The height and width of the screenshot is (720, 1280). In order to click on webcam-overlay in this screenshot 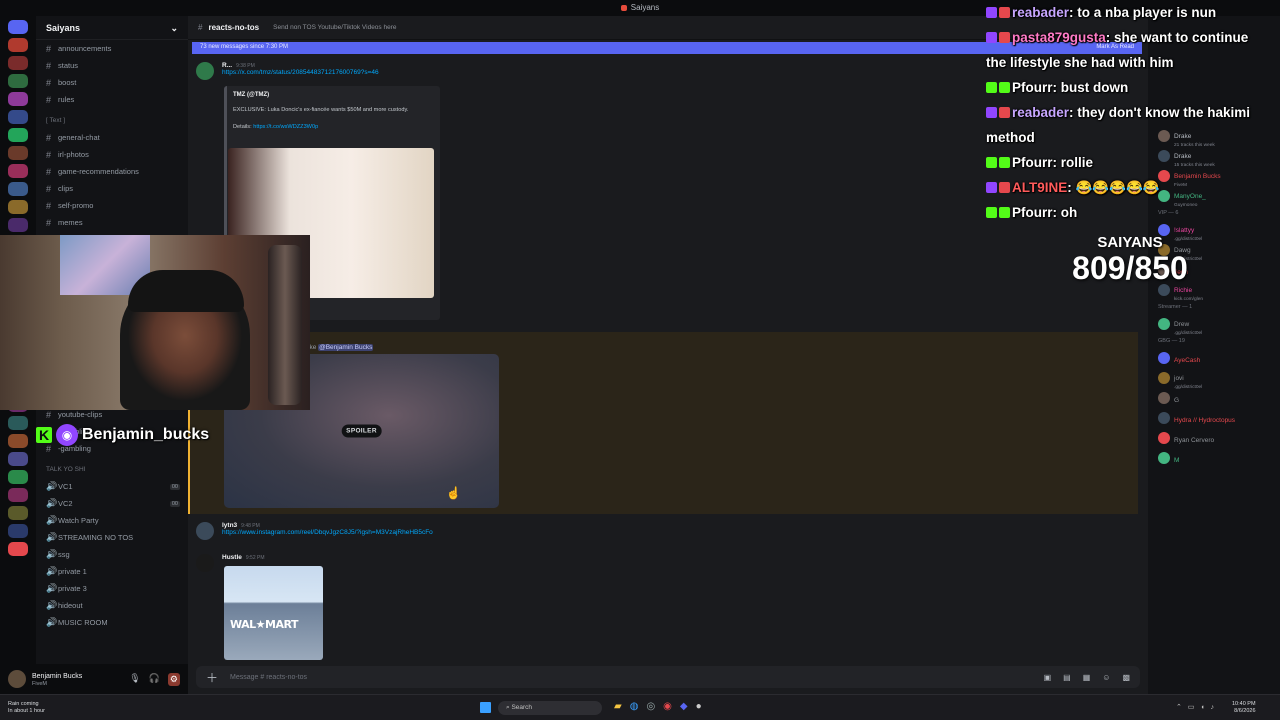, I will do `click(155, 322)`.